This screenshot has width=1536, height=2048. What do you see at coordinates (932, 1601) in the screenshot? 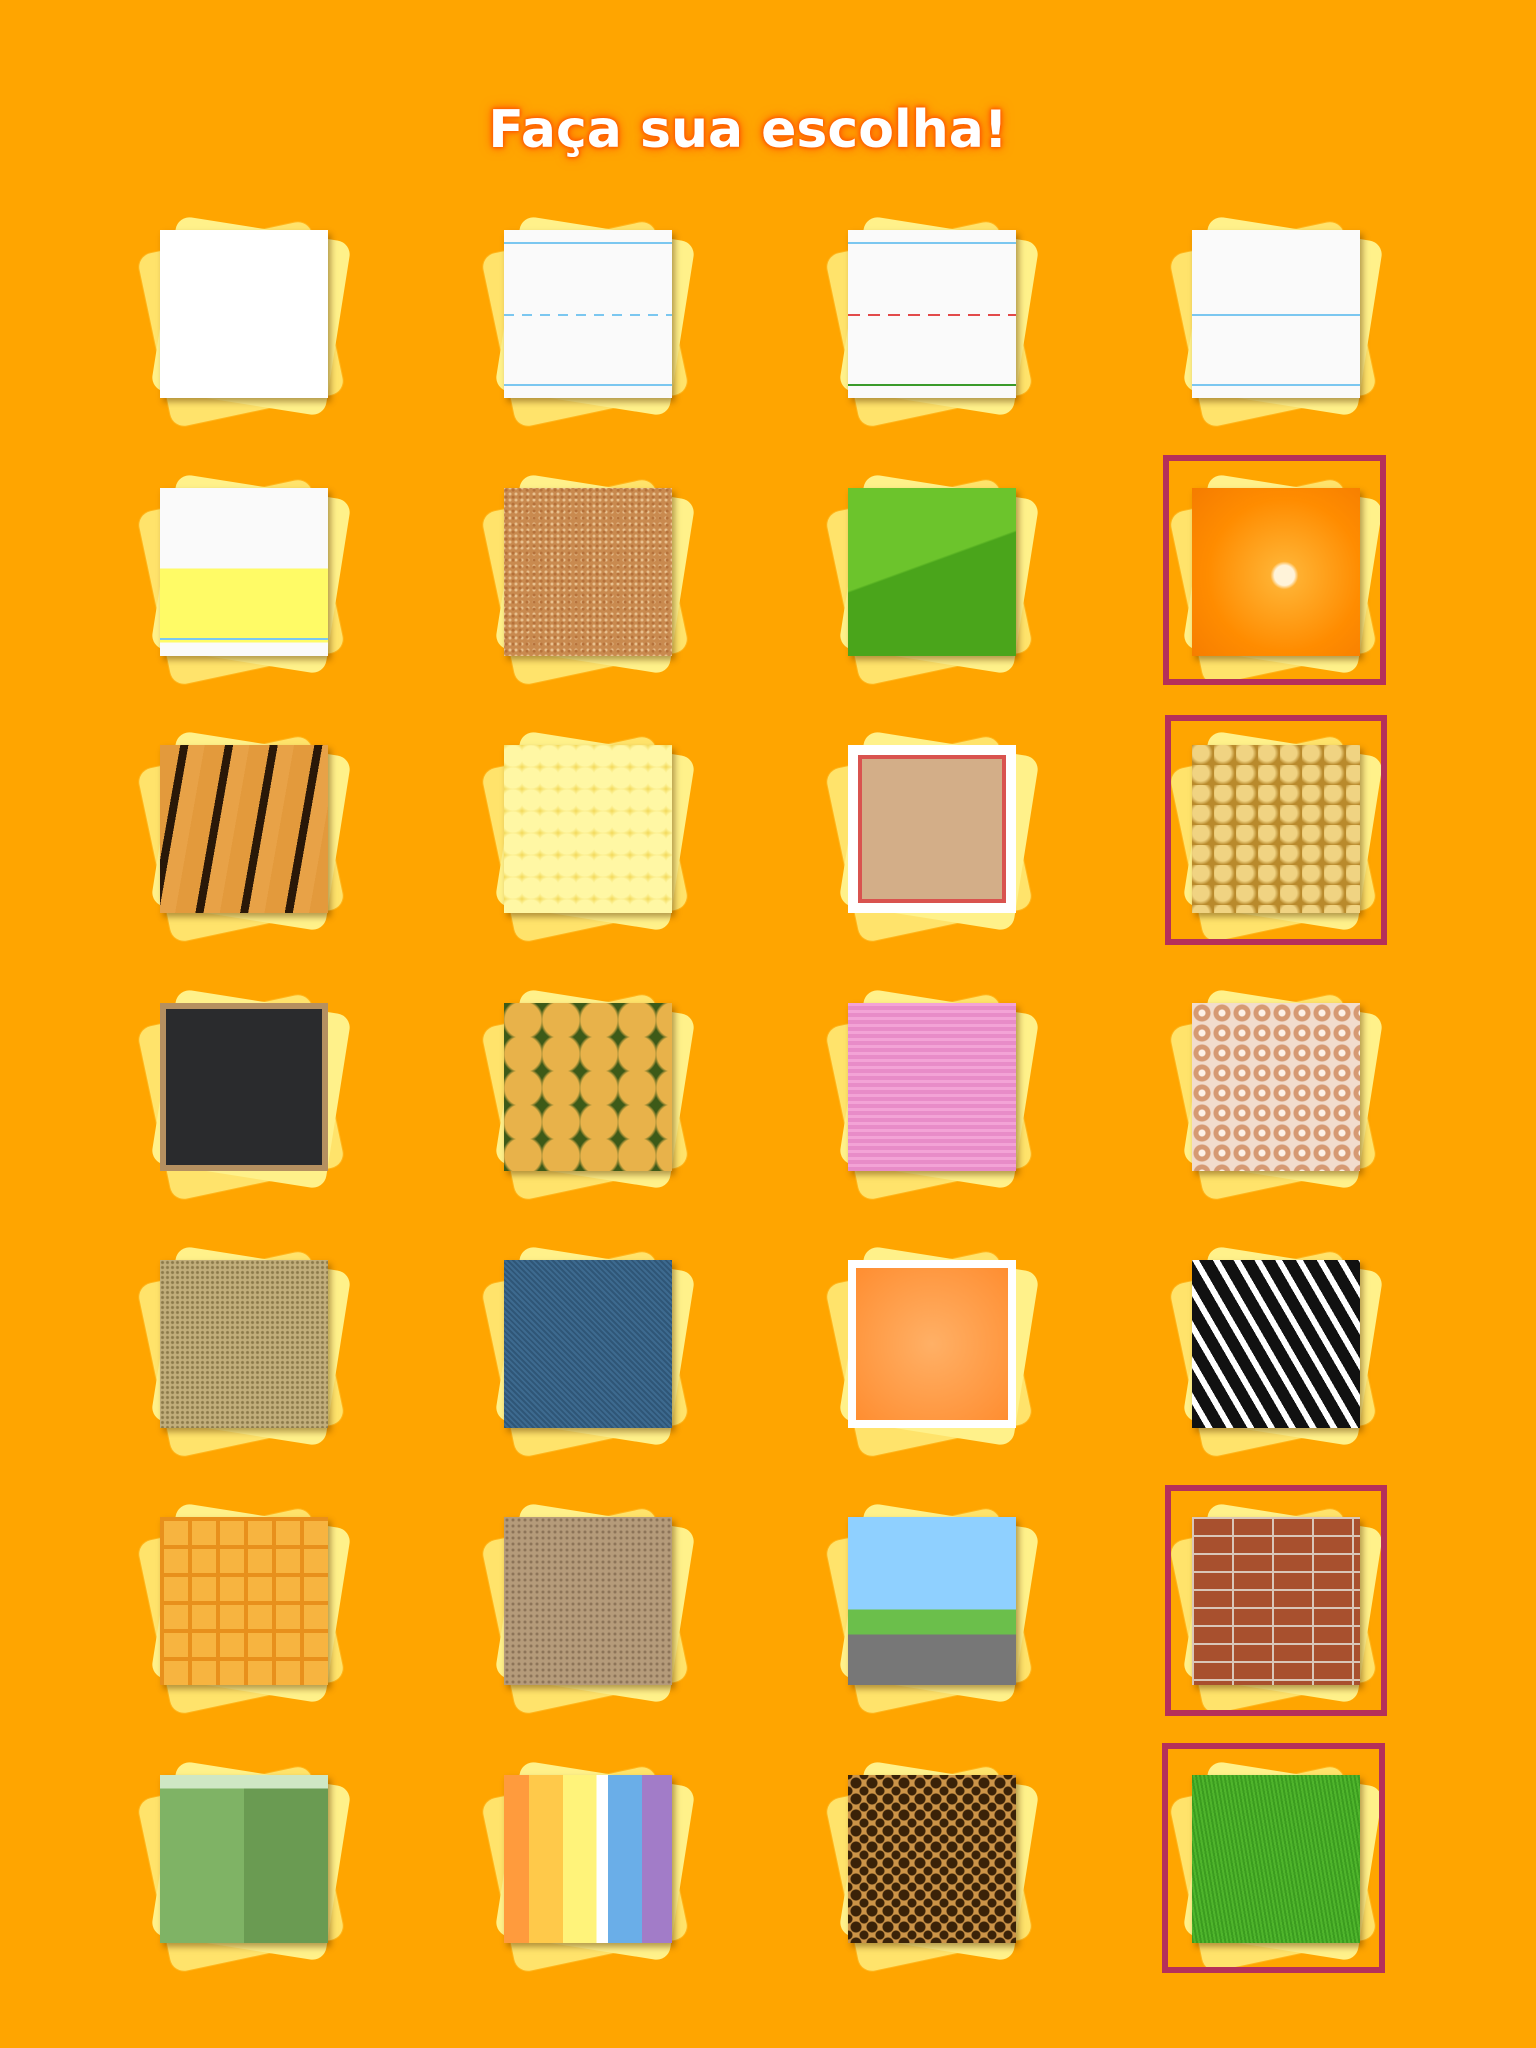
I see `road-icon` at bounding box center [932, 1601].